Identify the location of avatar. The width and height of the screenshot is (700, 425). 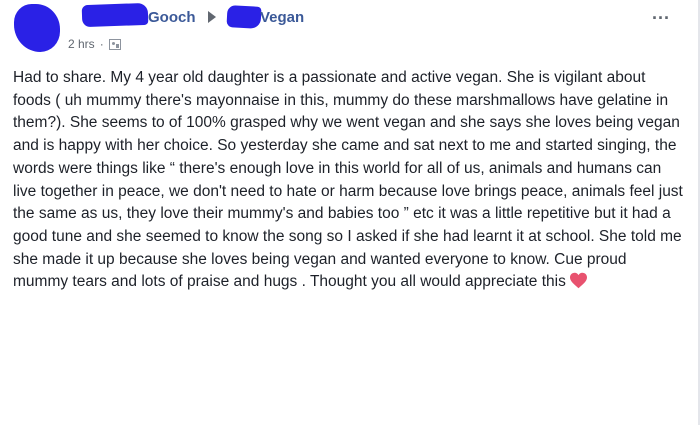
(37, 28).